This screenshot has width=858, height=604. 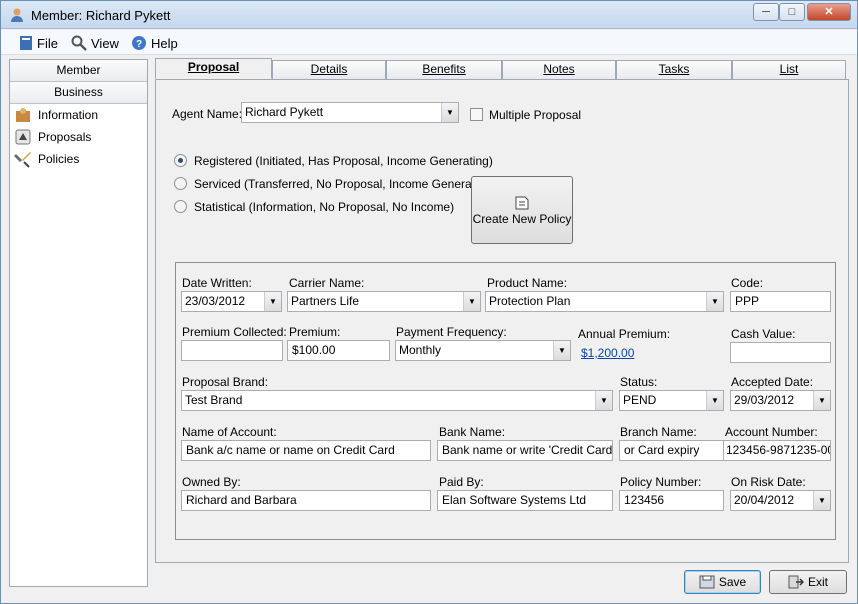 I want to click on menu-bar: File View ? Help, so click(x=429, y=42).